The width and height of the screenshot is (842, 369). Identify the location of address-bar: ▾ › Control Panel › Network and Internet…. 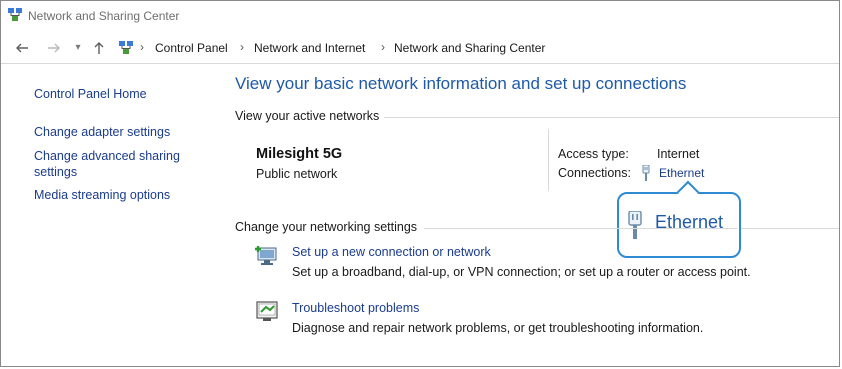
(420, 48).